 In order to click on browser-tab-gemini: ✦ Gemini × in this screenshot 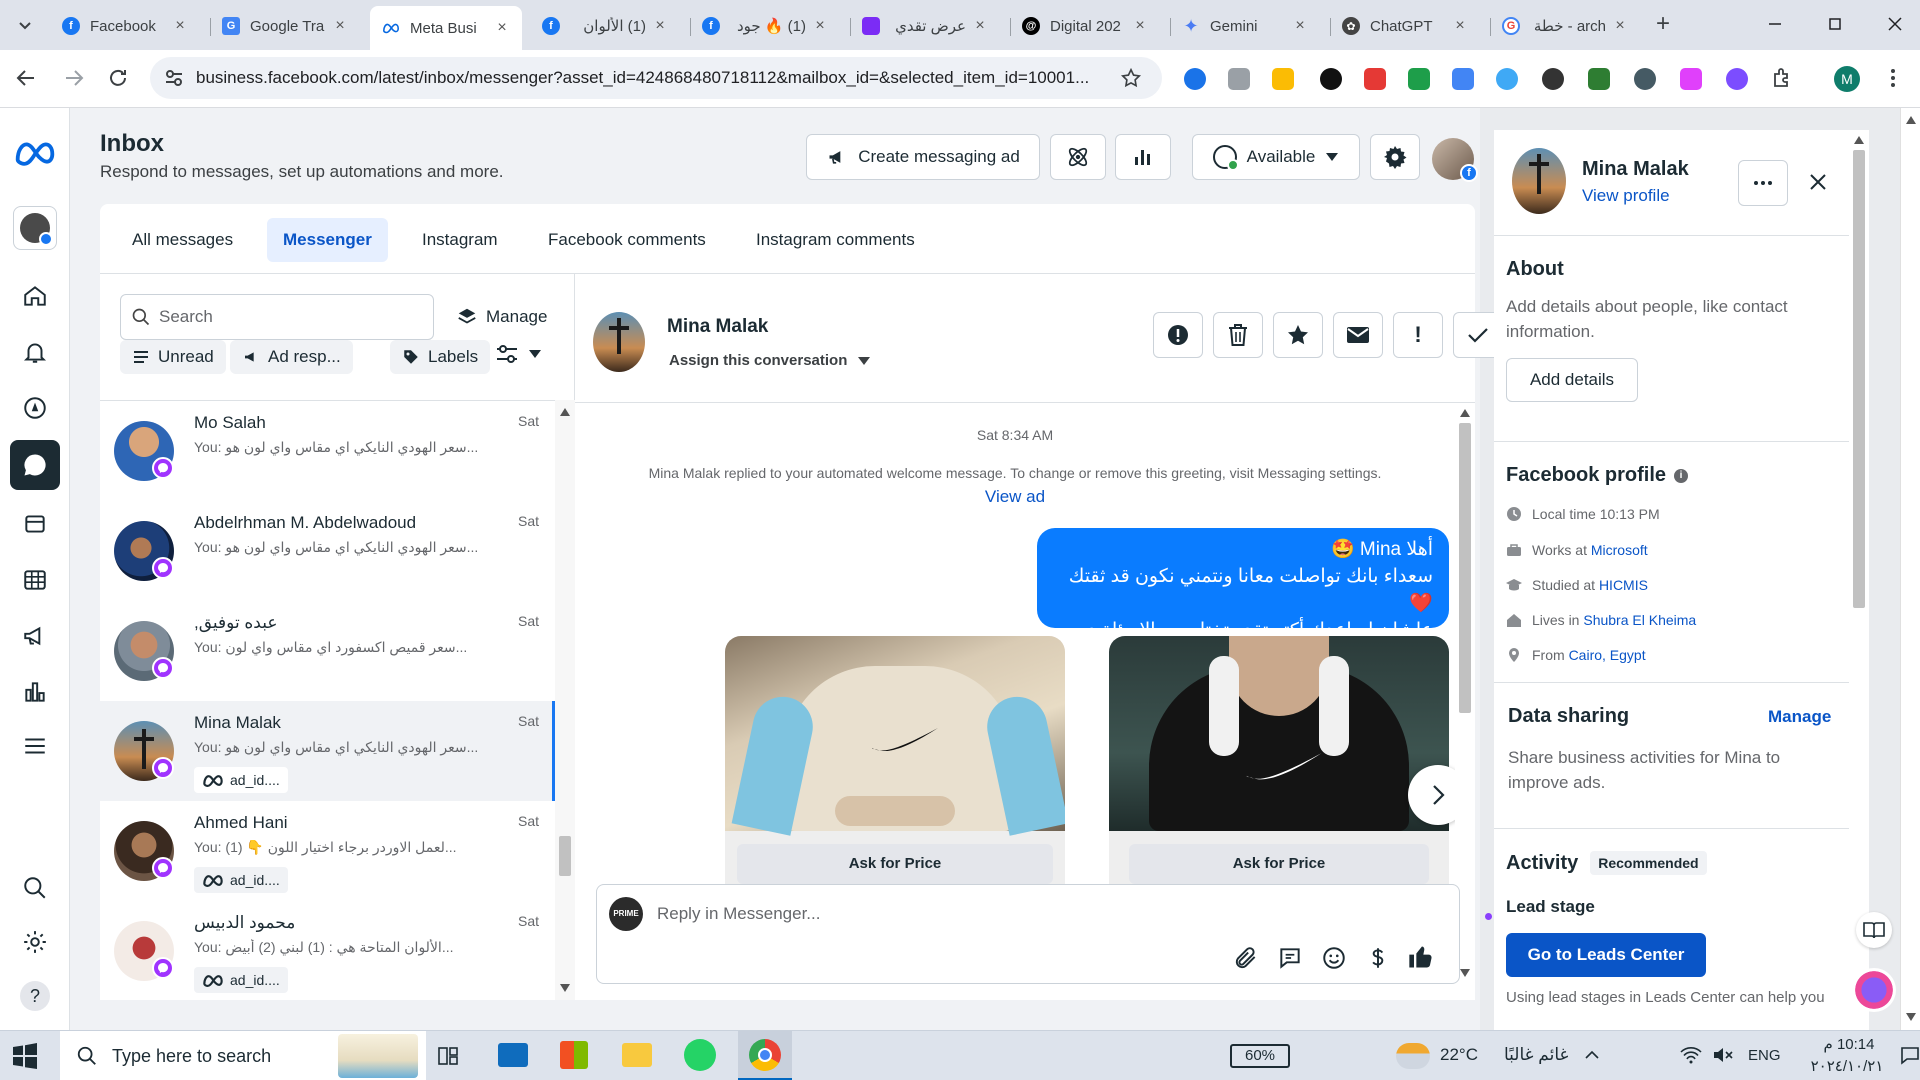, I will do `click(1245, 26)`.